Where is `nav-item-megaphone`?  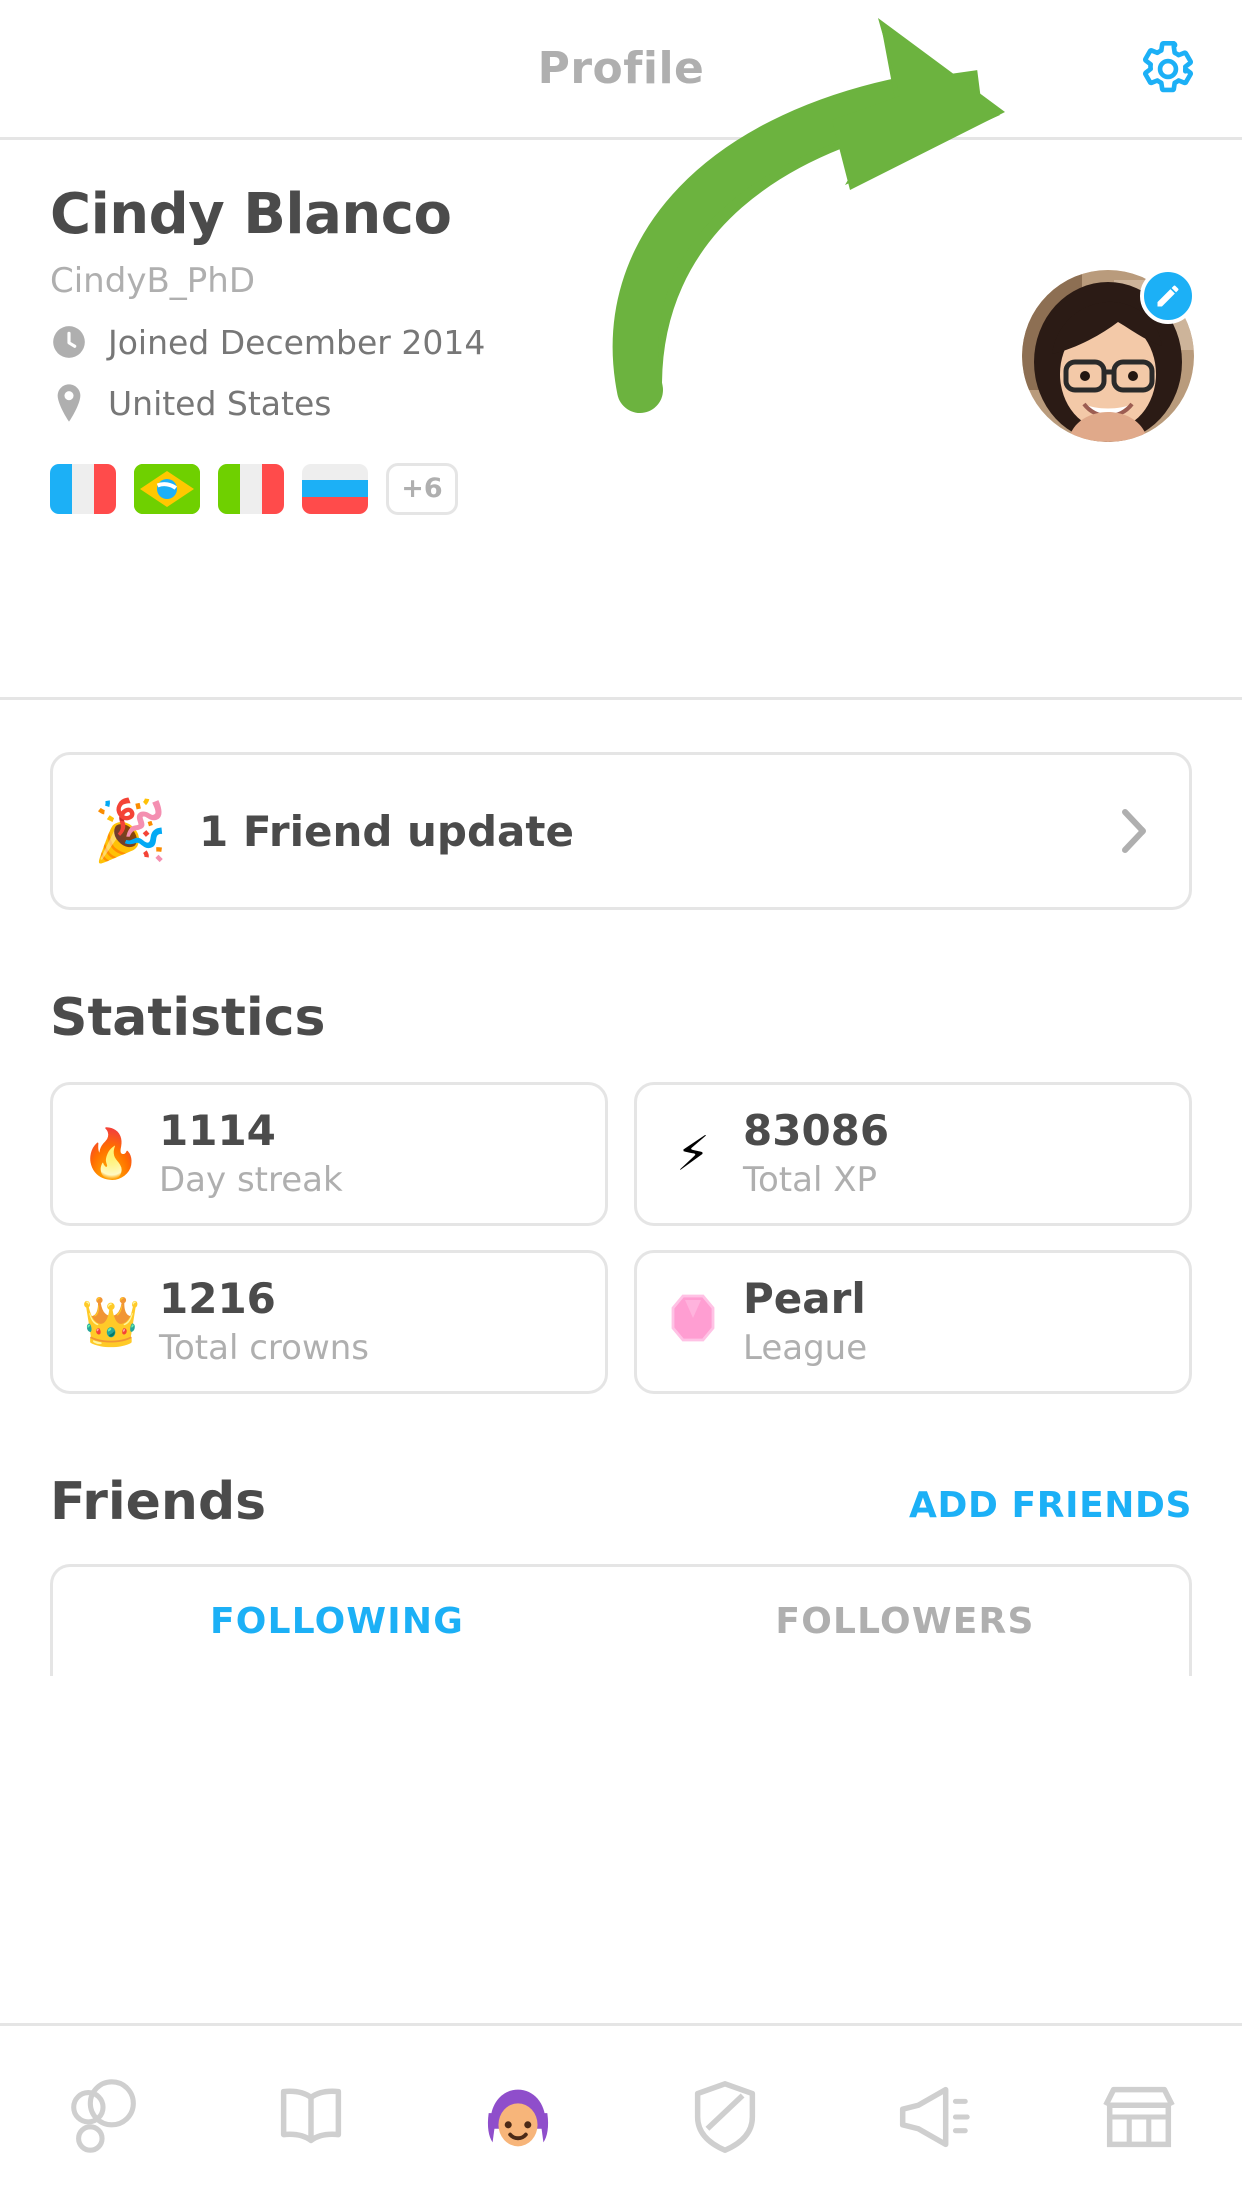 nav-item-megaphone is located at coordinates (932, 2117).